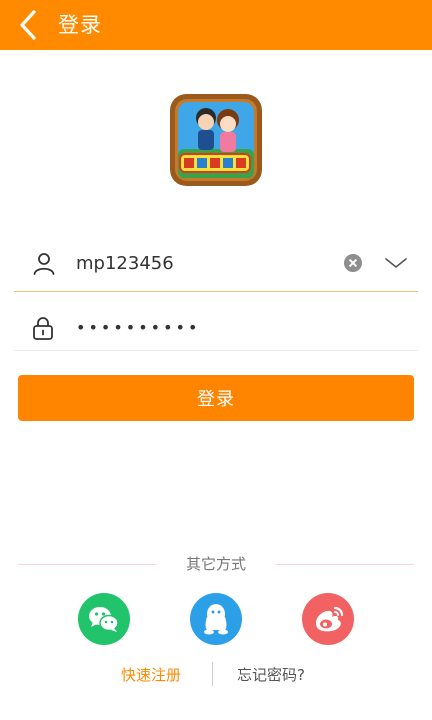 This screenshot has height=720, width=432. Describe the element at coordinates (216, 140) in the screenshot. I see `game-logo` at that location.